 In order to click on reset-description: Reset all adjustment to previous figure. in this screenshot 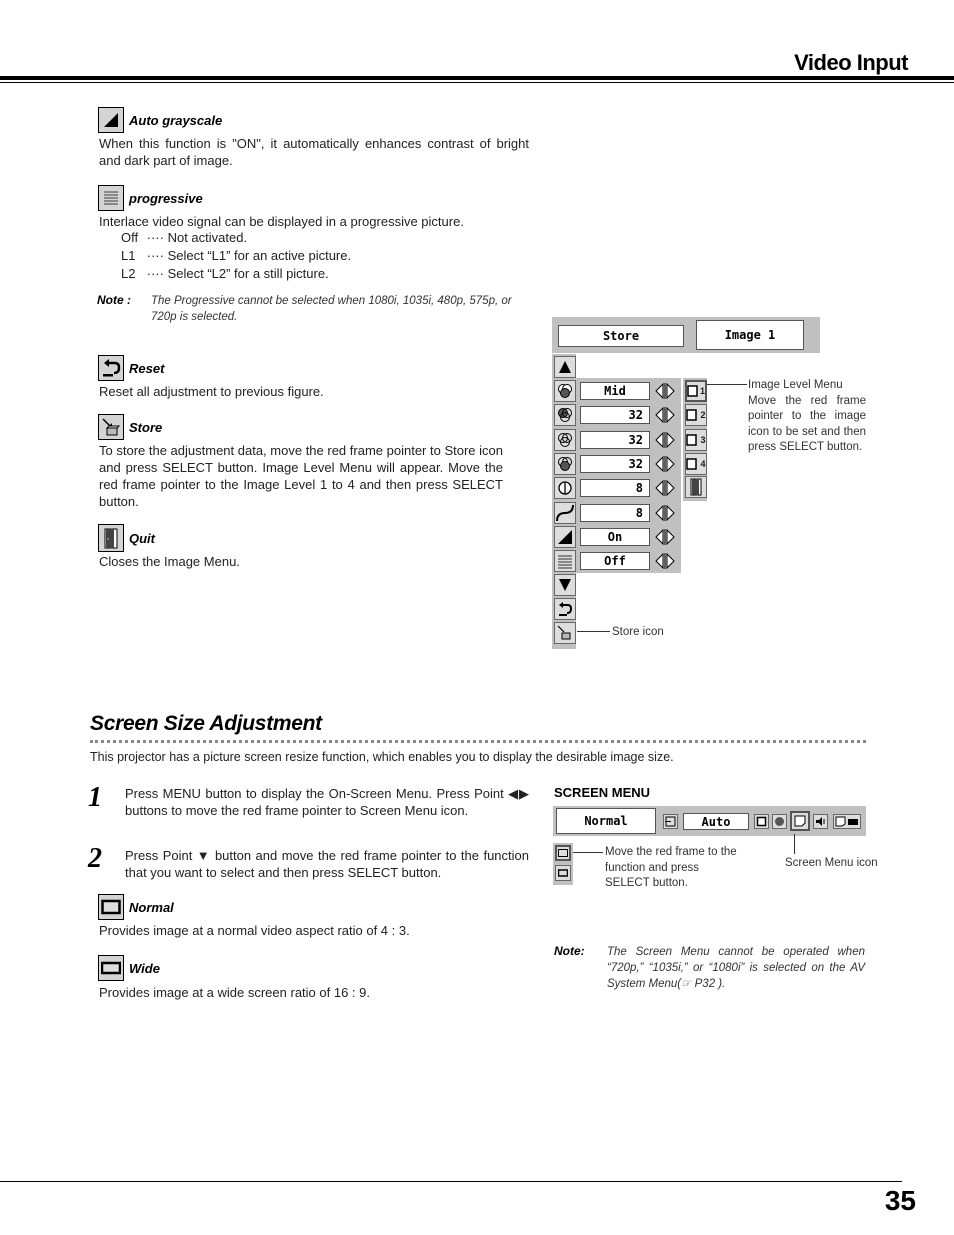, I will do `click(211, 391)`.